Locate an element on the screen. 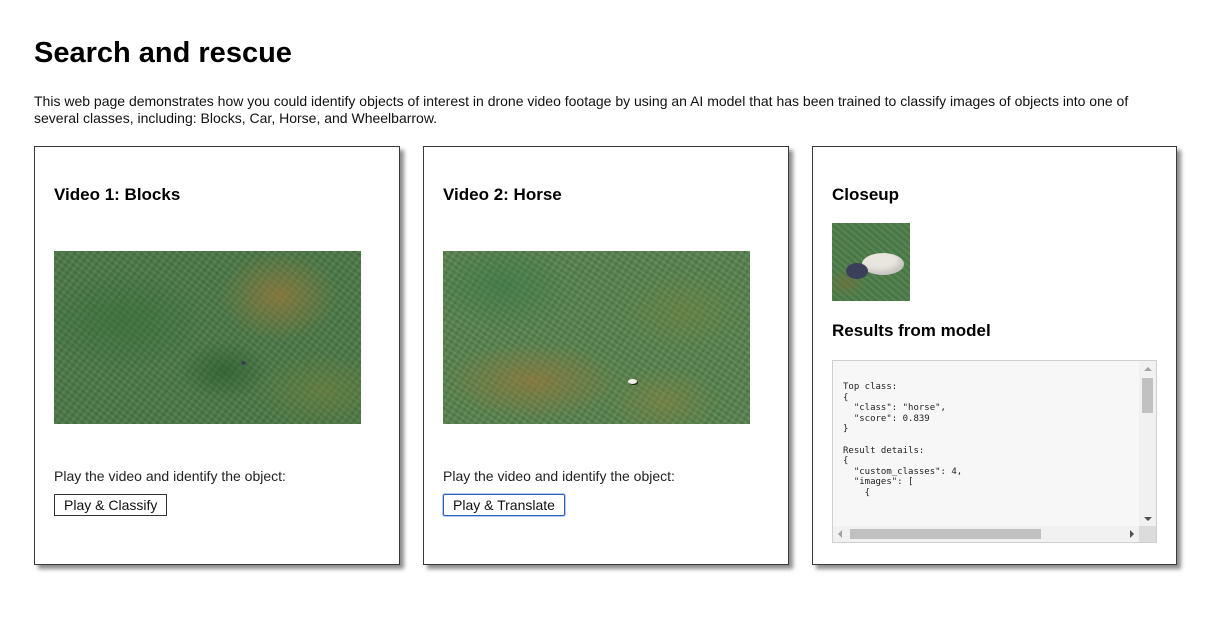 This screenshot has height=622, width=1223. page-title: Search and rescue is located at coordinates (163, 53).